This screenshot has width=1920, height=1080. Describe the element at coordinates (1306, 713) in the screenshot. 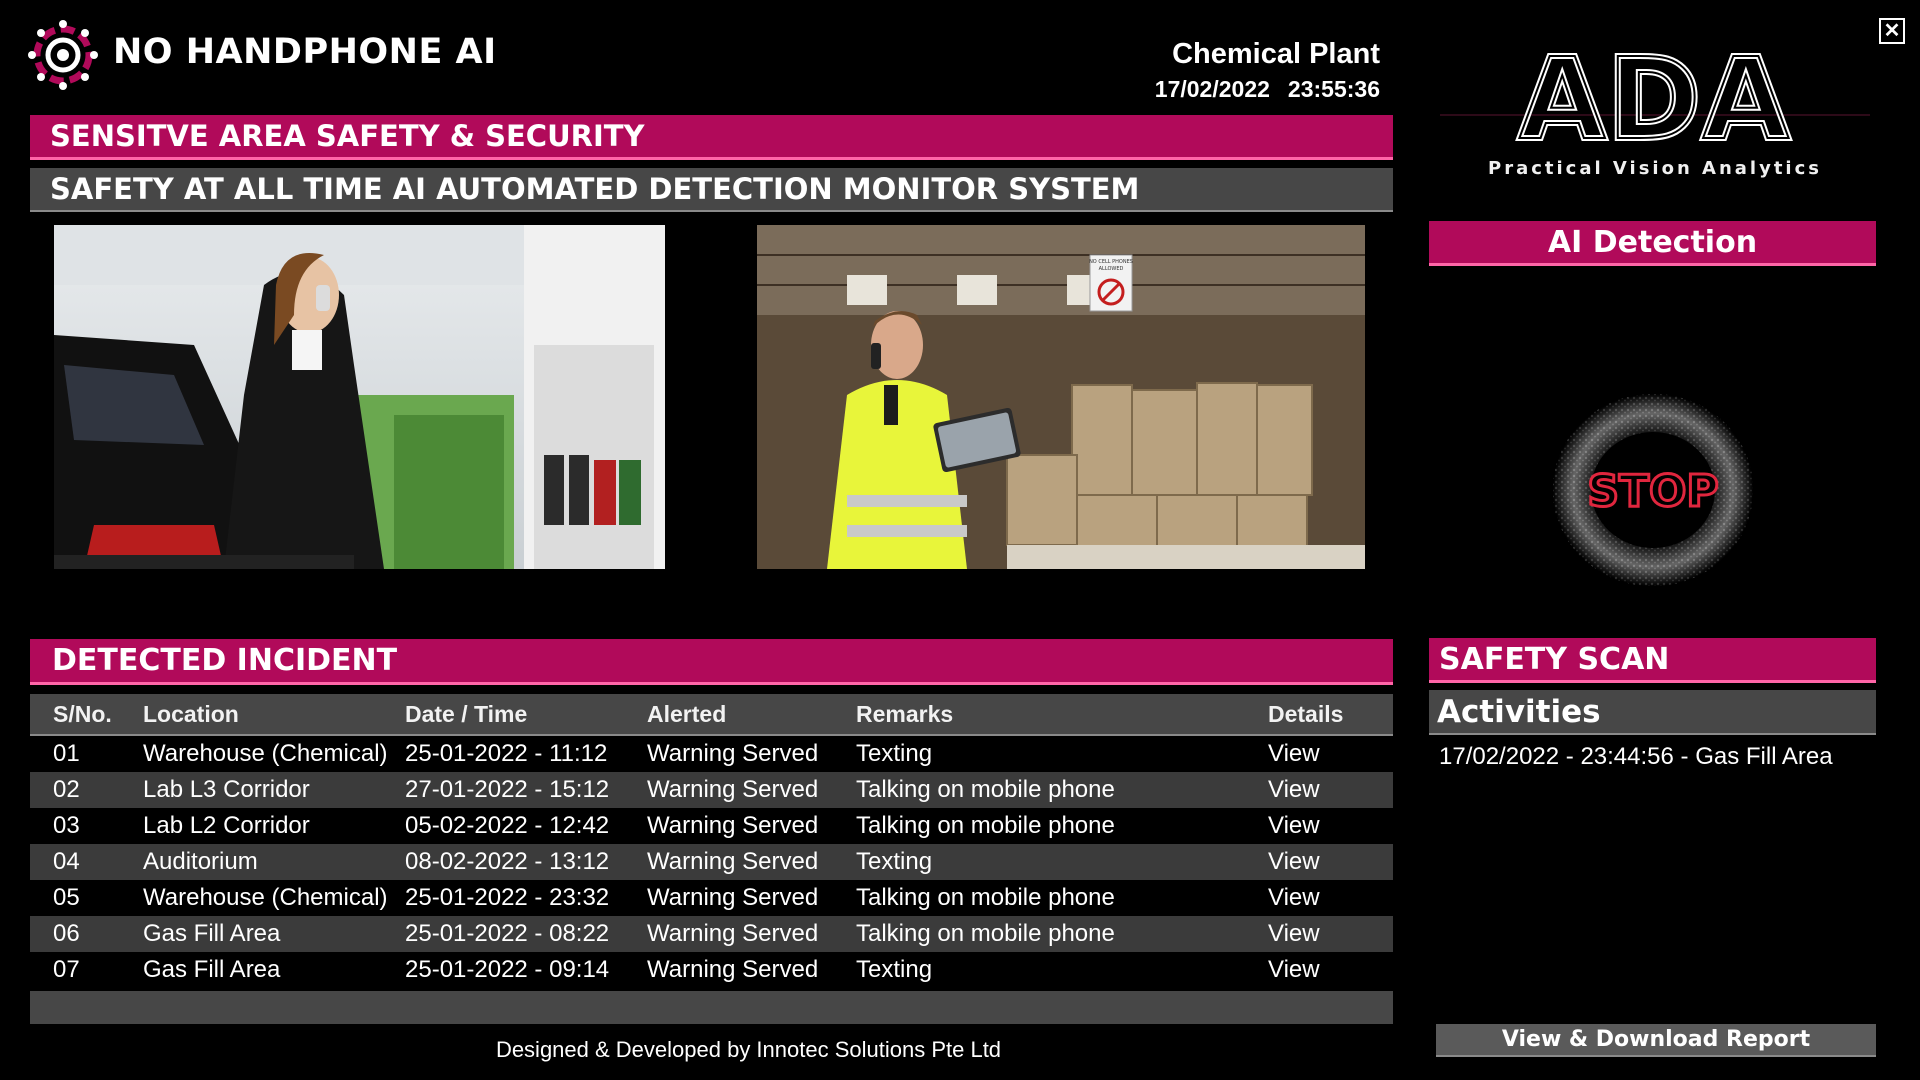

I see `column-header-details: Details` at that location.